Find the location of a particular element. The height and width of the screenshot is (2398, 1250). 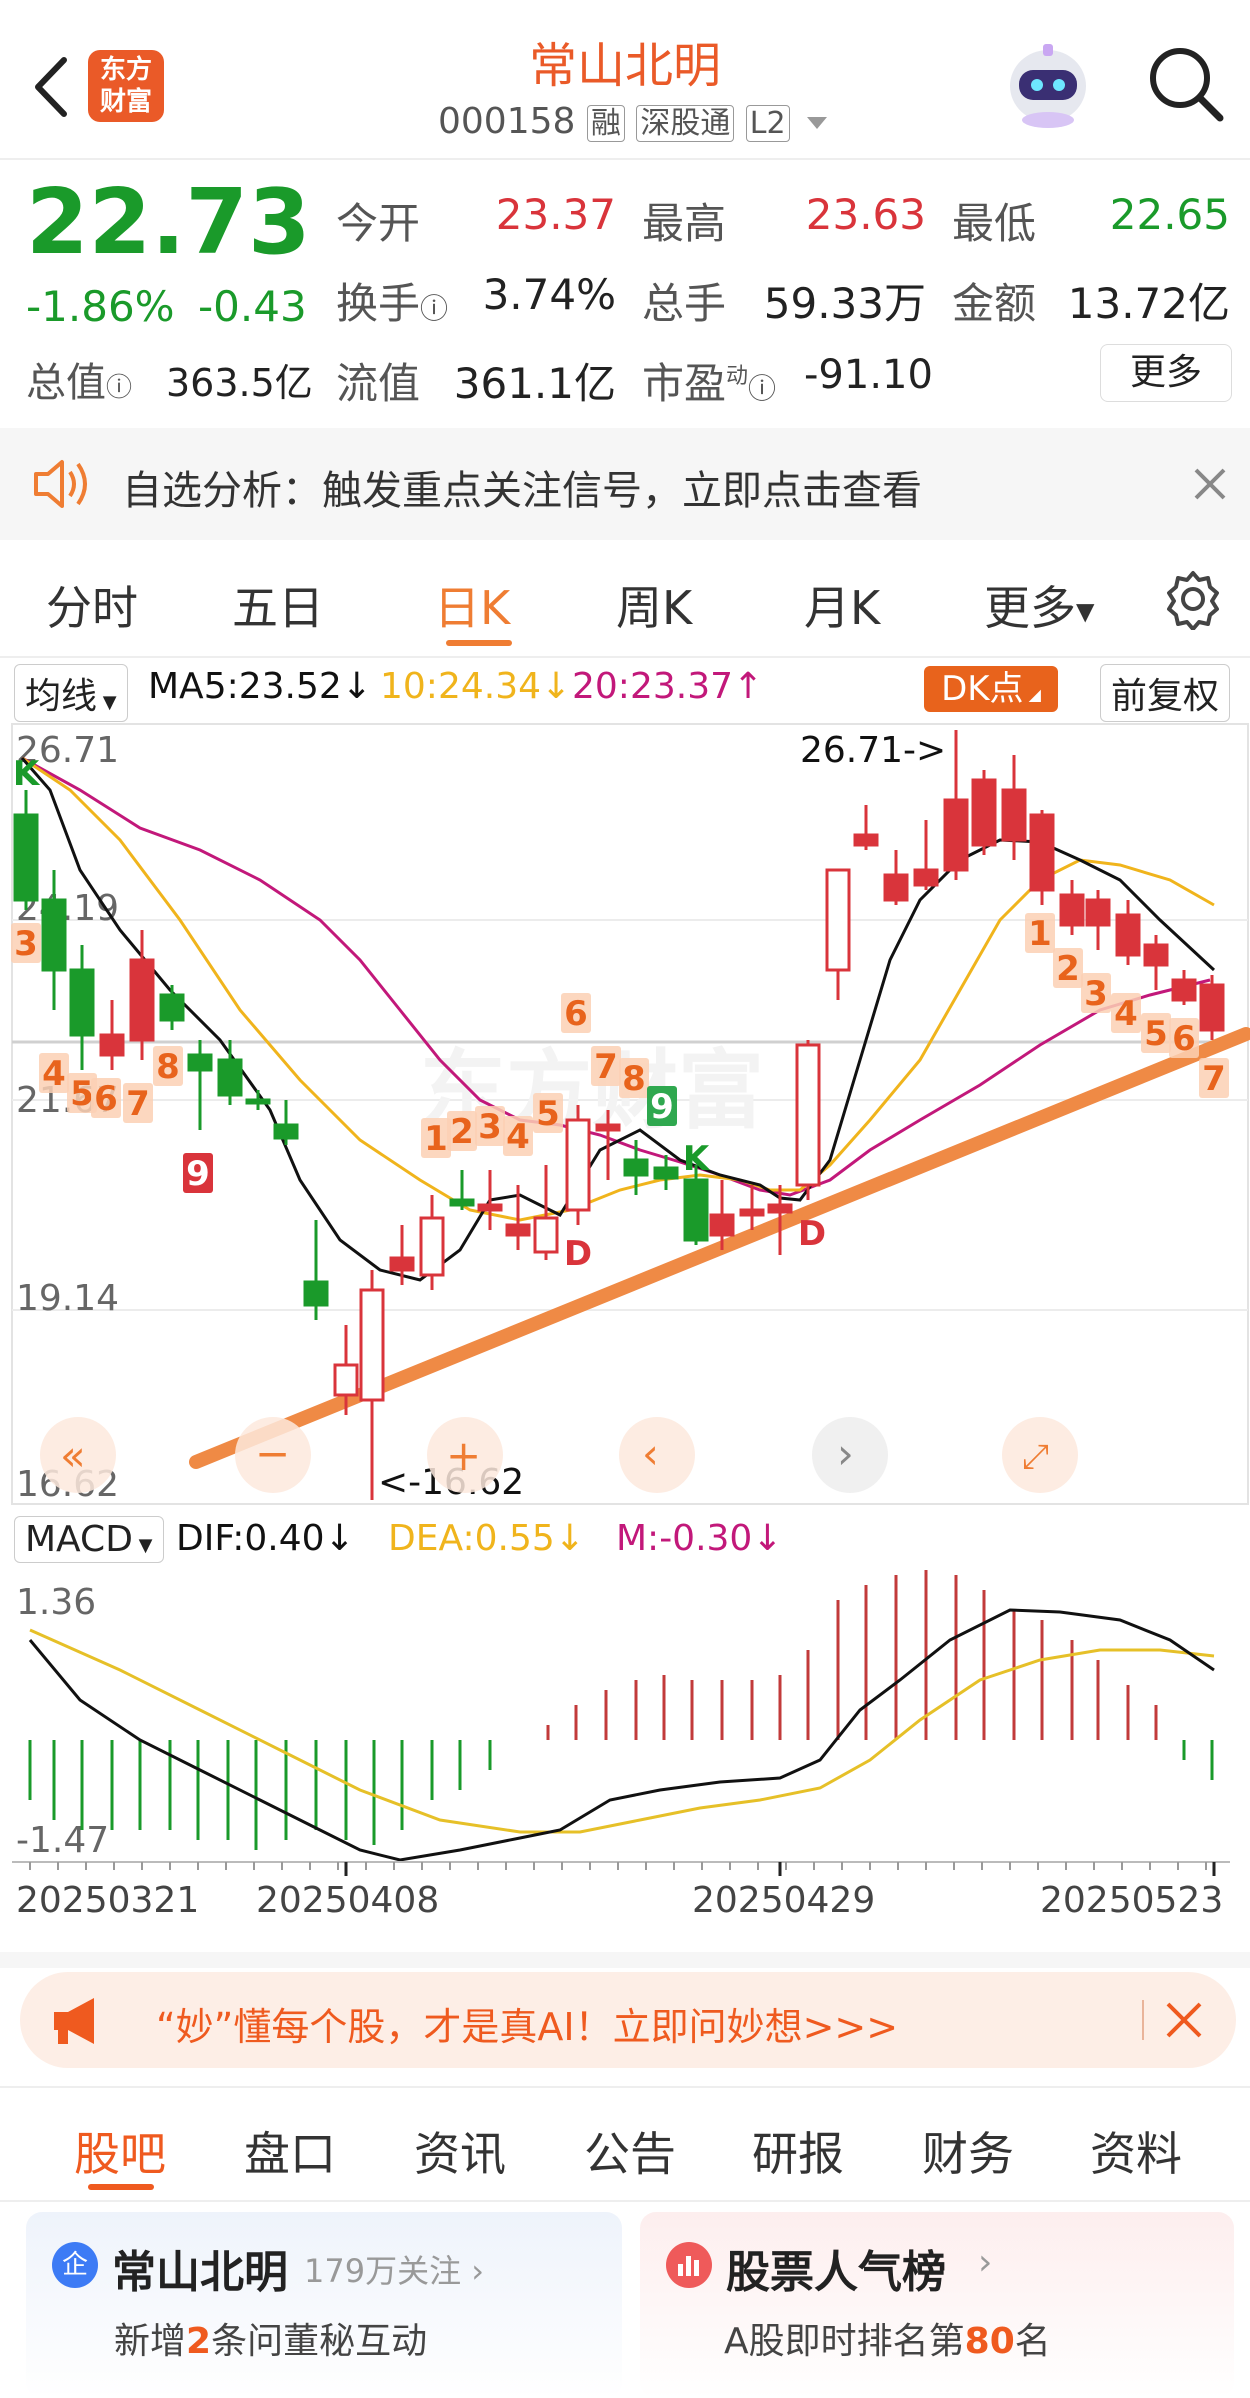

date-label: 20250429 is located at coordinates (783, 1900).